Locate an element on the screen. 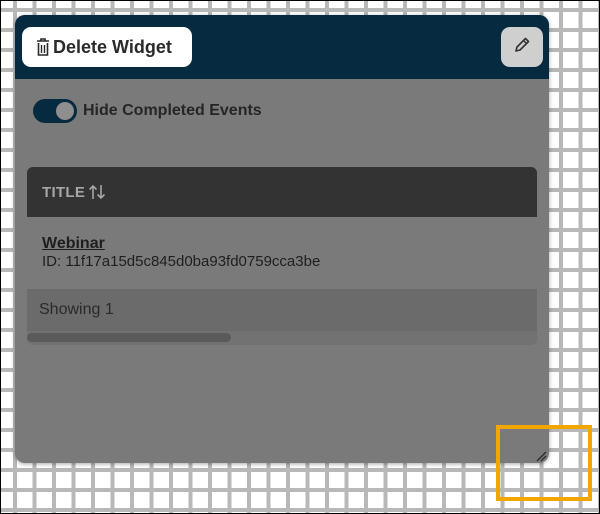 This screenshot has width=600, height=514. delete-widget-button: Delete Widget is located at coordinates (107, 47).